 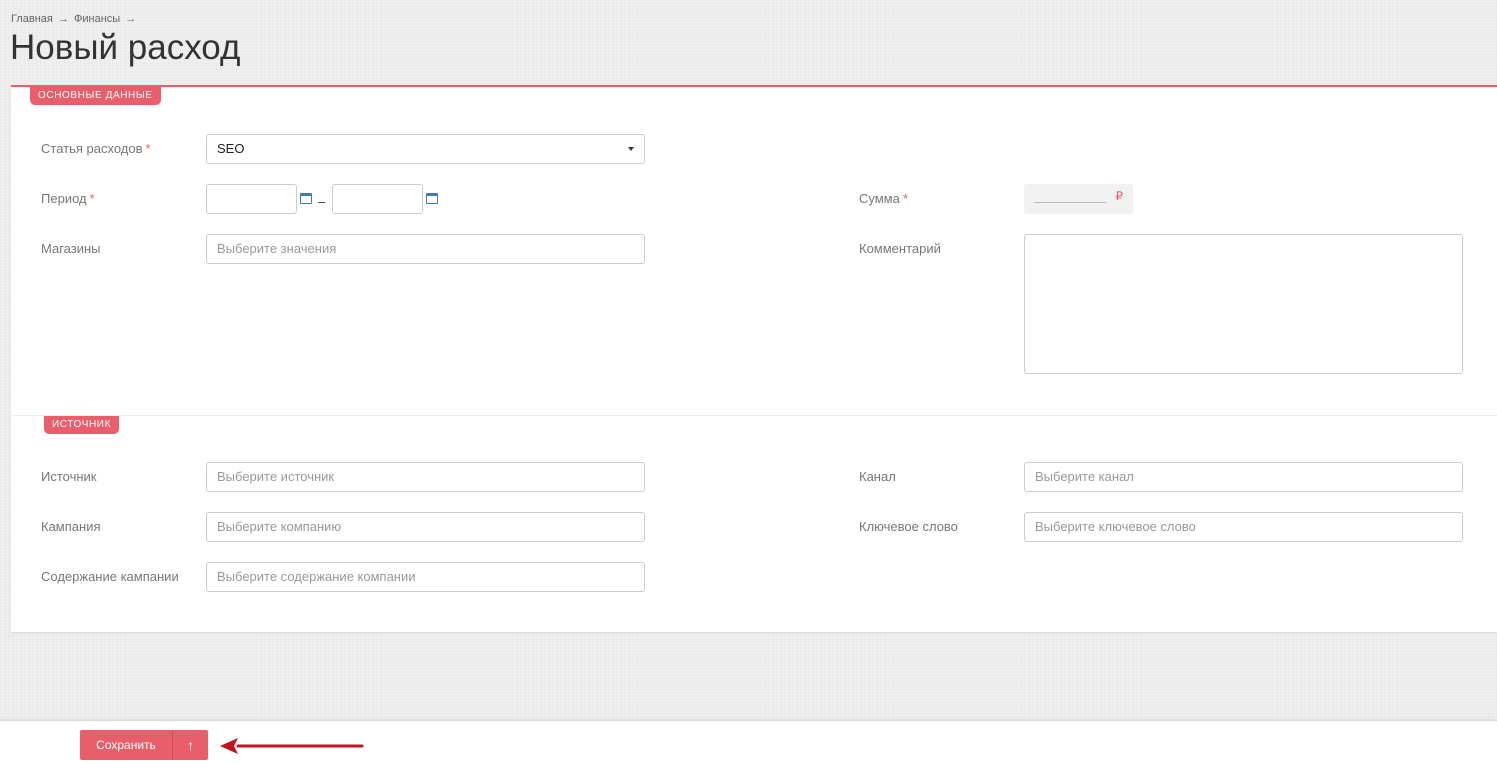 I want to click on period-label: Период *, so click(x=68, y=198).